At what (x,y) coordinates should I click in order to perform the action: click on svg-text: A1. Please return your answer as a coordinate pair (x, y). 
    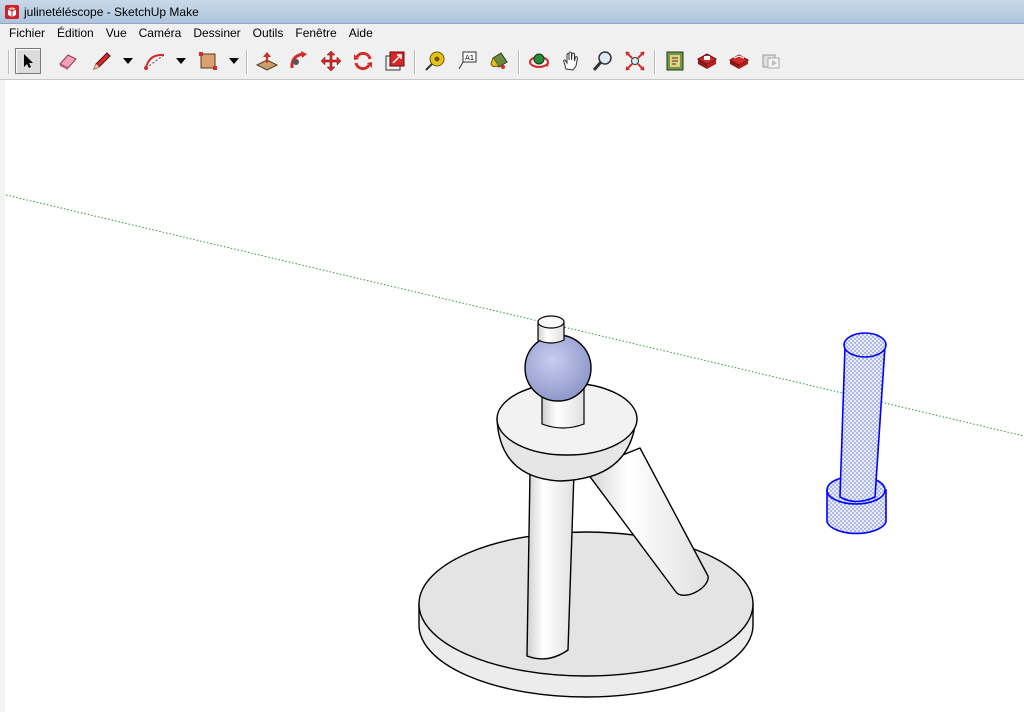
    Looking at the image, I should click on (469, 58).